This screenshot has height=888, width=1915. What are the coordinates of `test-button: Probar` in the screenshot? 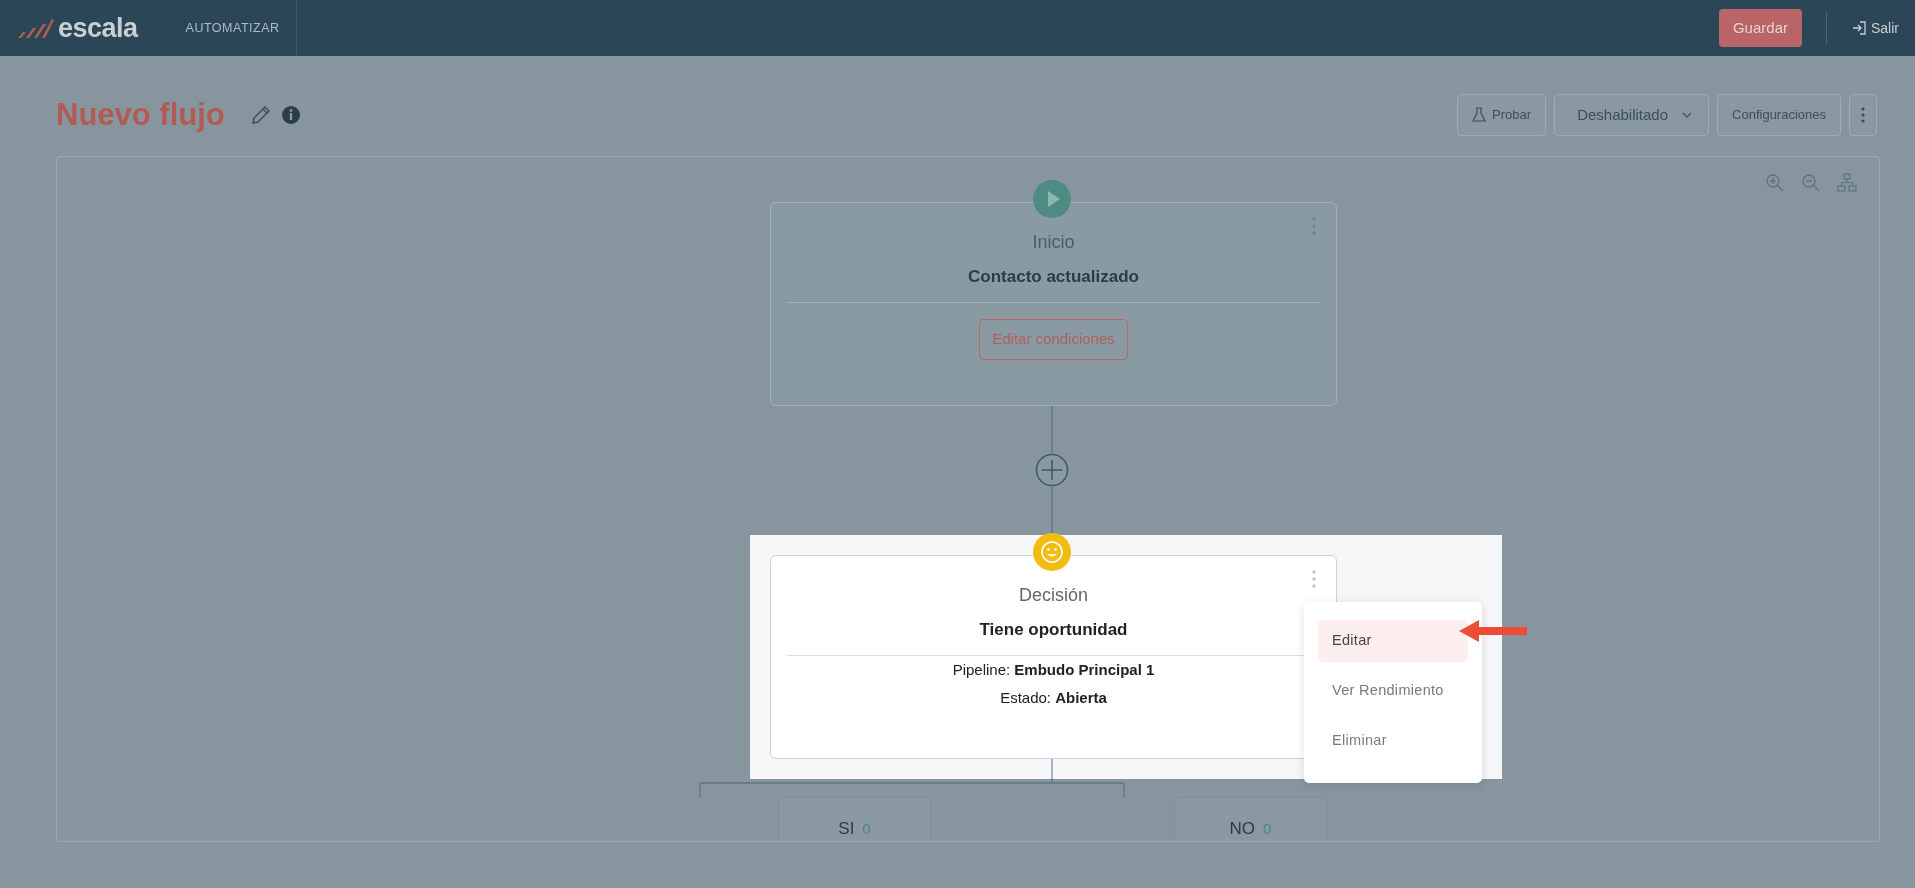 It's located at (1502, 115).